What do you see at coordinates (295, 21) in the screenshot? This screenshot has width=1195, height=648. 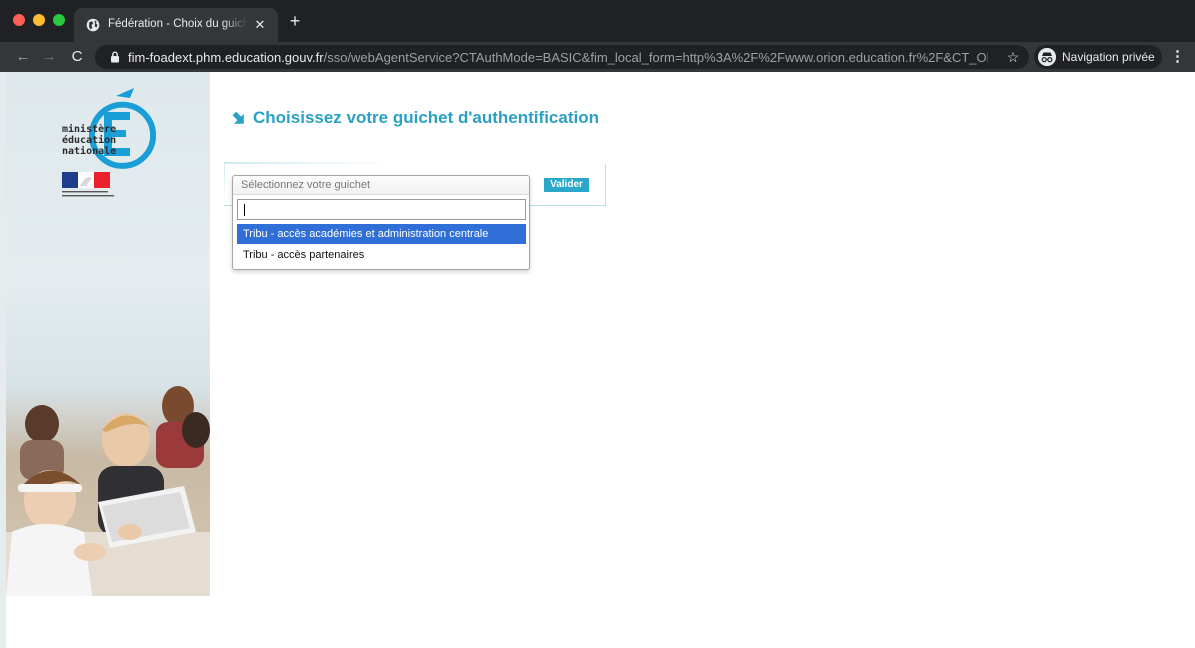 I see `new-tab-button: +` at bounding box center [295, 21].